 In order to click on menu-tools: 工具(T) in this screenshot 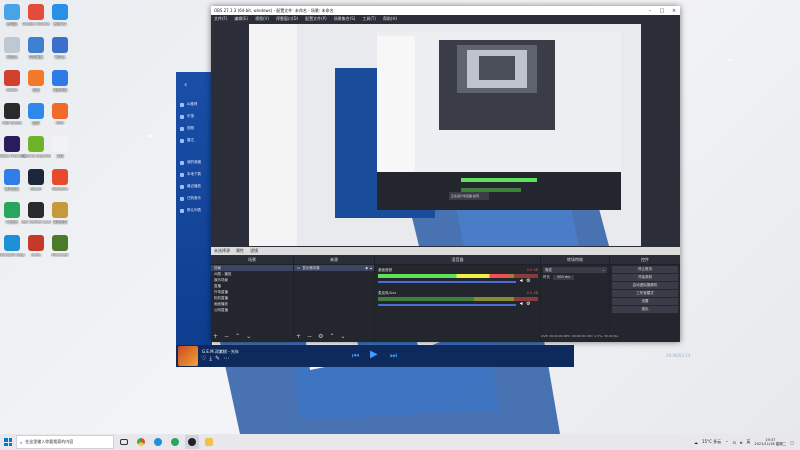, I will do `click(369, 19)`.